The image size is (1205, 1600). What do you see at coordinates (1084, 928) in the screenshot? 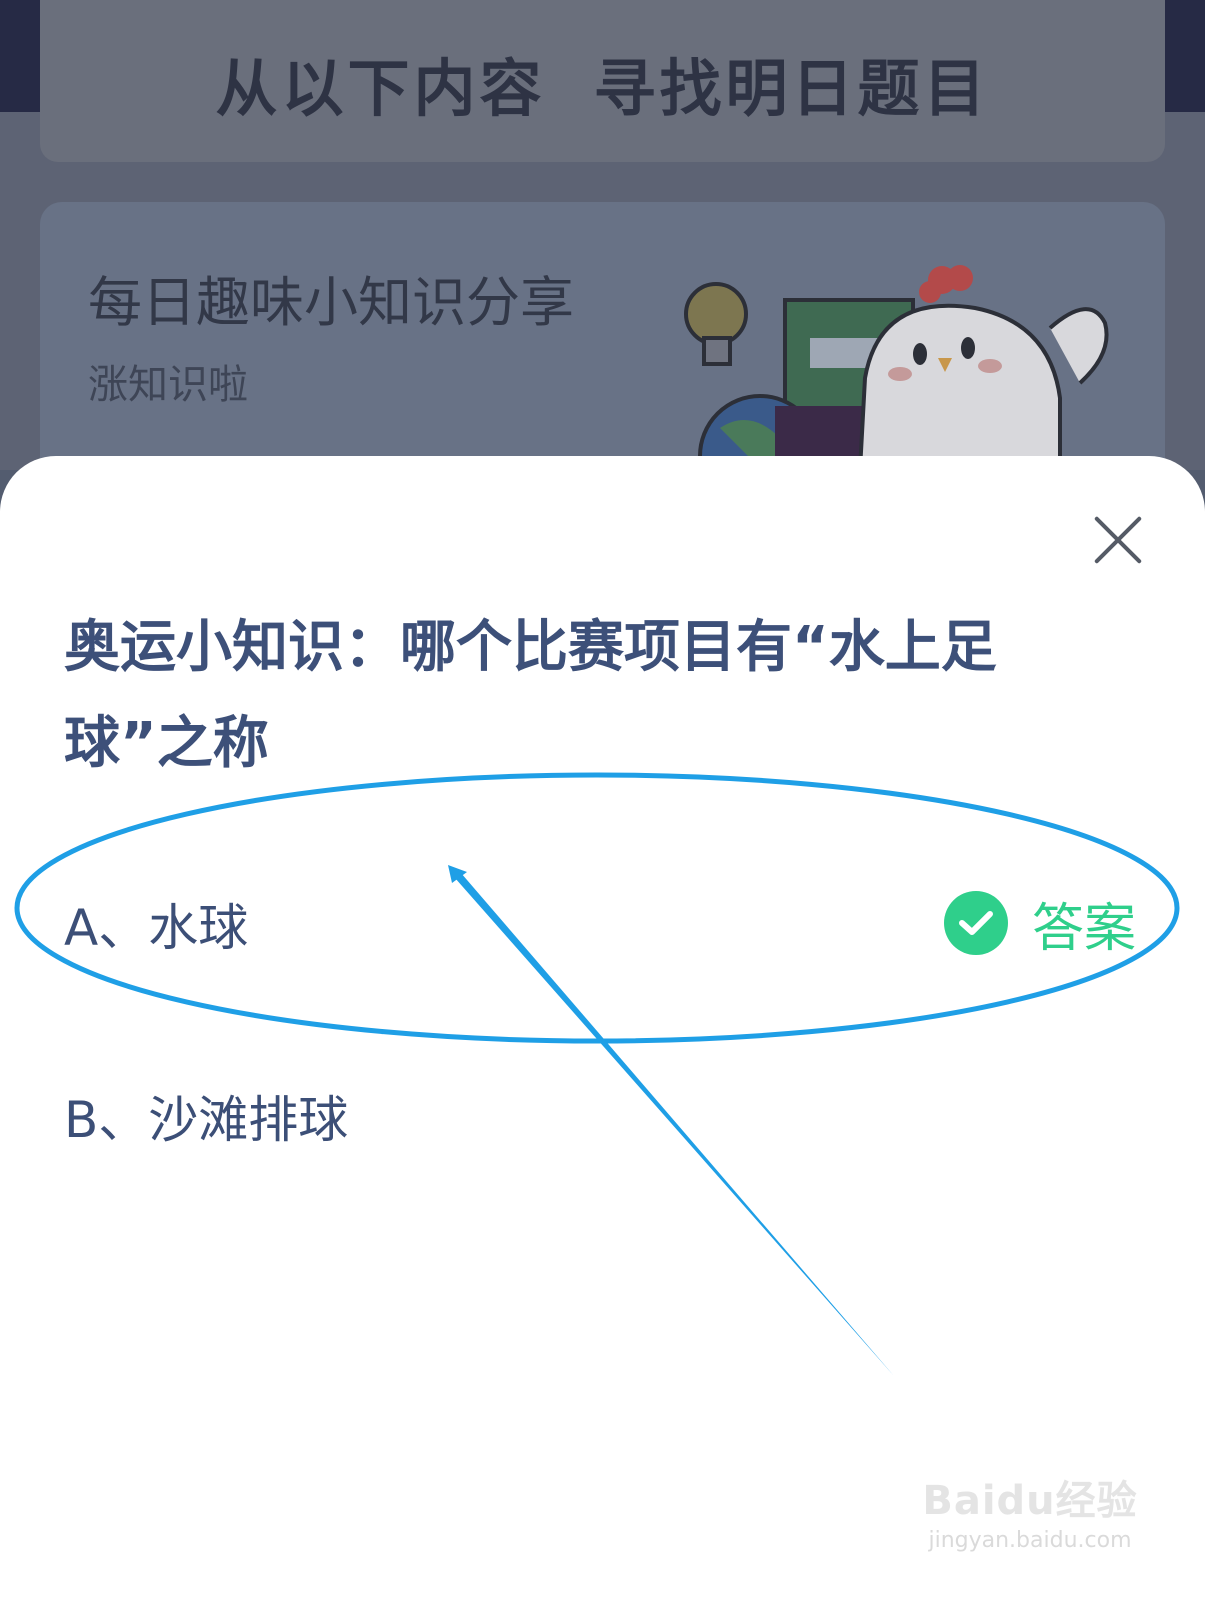
I see `answer-label: 答案` at bounding box center [1084, 928].